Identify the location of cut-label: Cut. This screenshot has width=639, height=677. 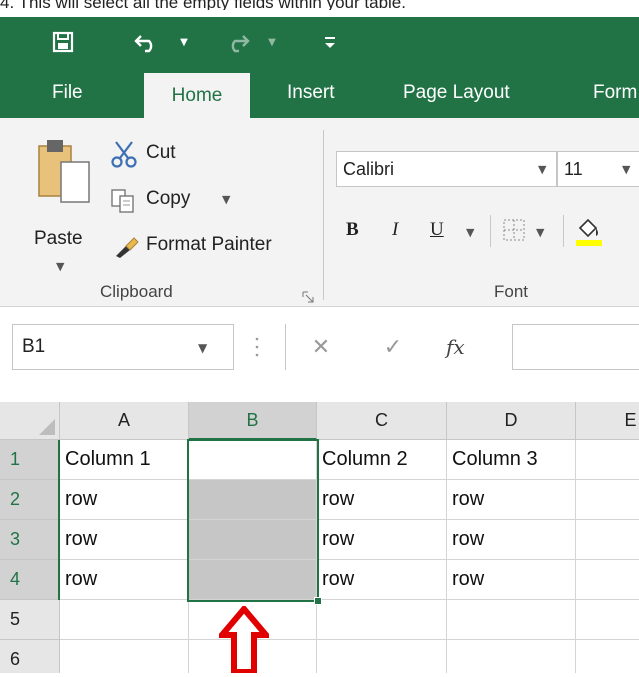
(161, 152).